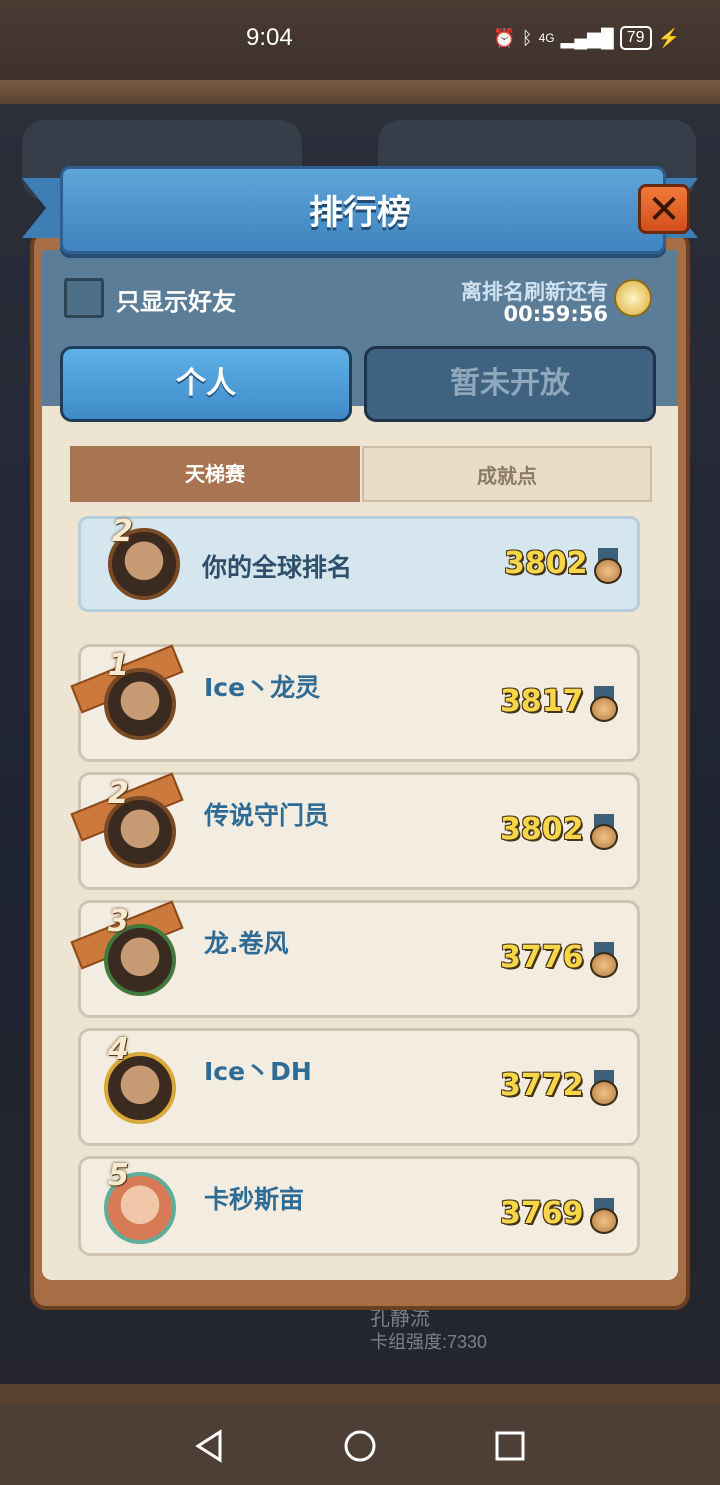 The height and width of the screenshot is (1485, 720). What do you see at coordinates (258, 1071) in the screenshot?
I see `player-name: Ice丶DH` at bounding box center [258, 1071].